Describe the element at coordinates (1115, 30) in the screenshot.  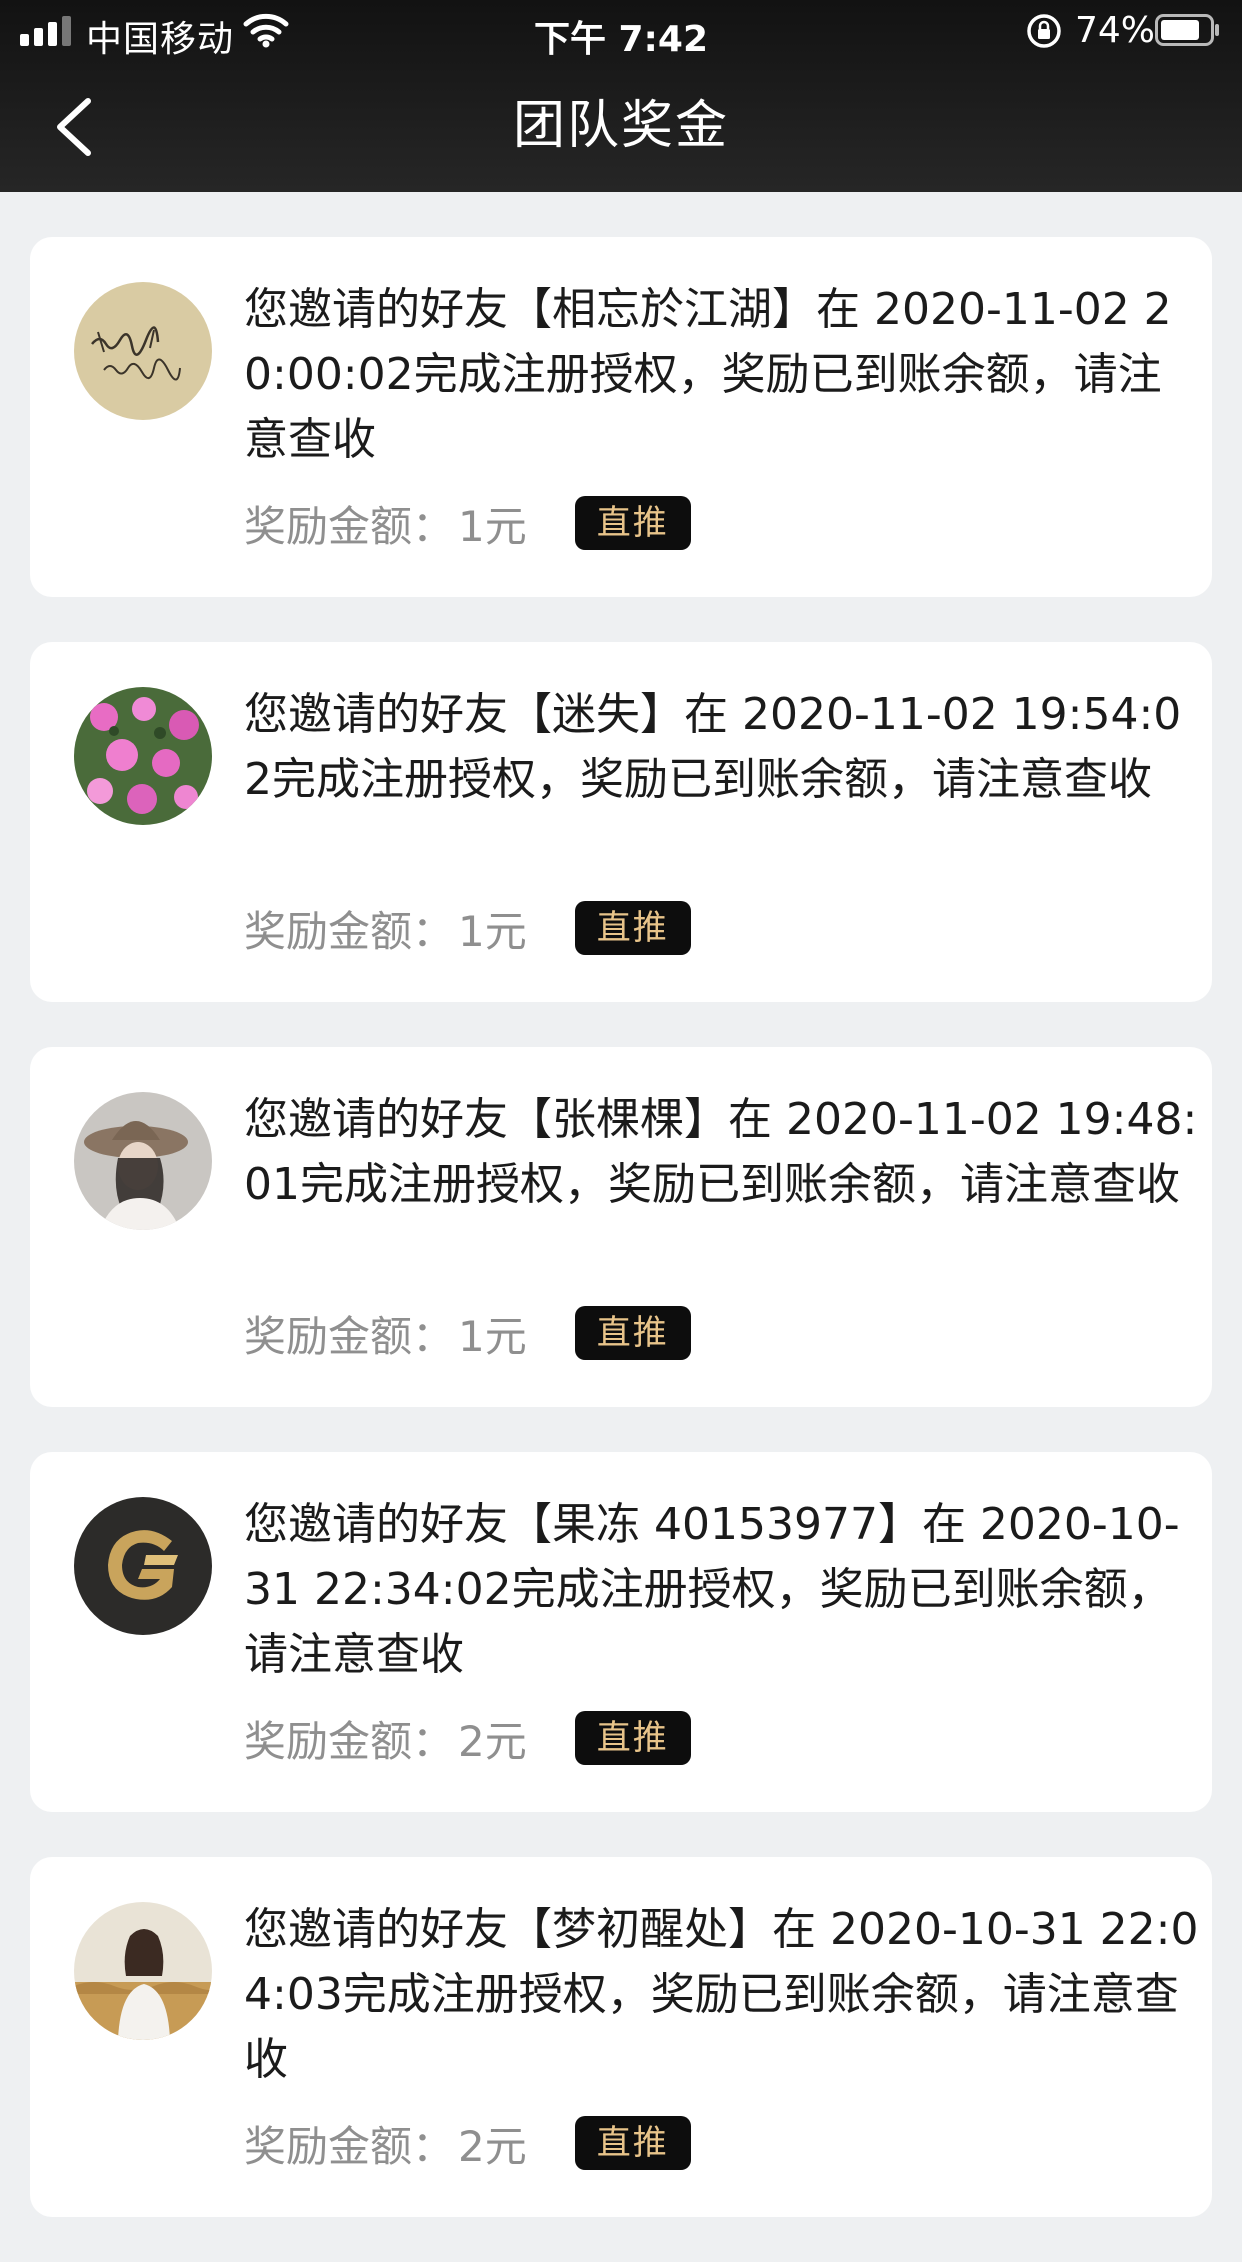
I see `battery-percentage: 74%` at that location.